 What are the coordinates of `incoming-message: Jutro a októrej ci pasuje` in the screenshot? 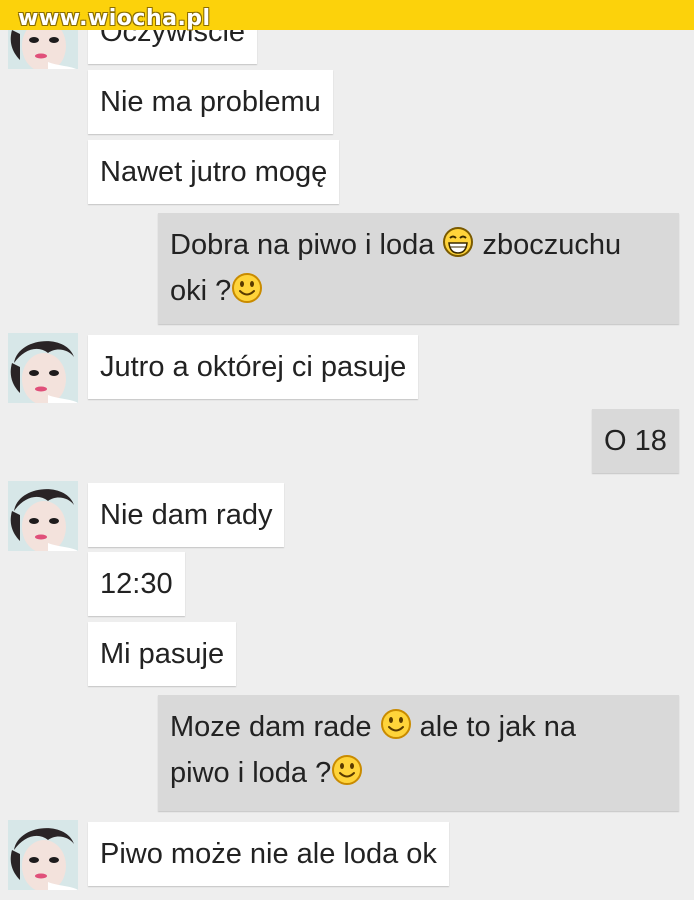 It's located at (253, 367).